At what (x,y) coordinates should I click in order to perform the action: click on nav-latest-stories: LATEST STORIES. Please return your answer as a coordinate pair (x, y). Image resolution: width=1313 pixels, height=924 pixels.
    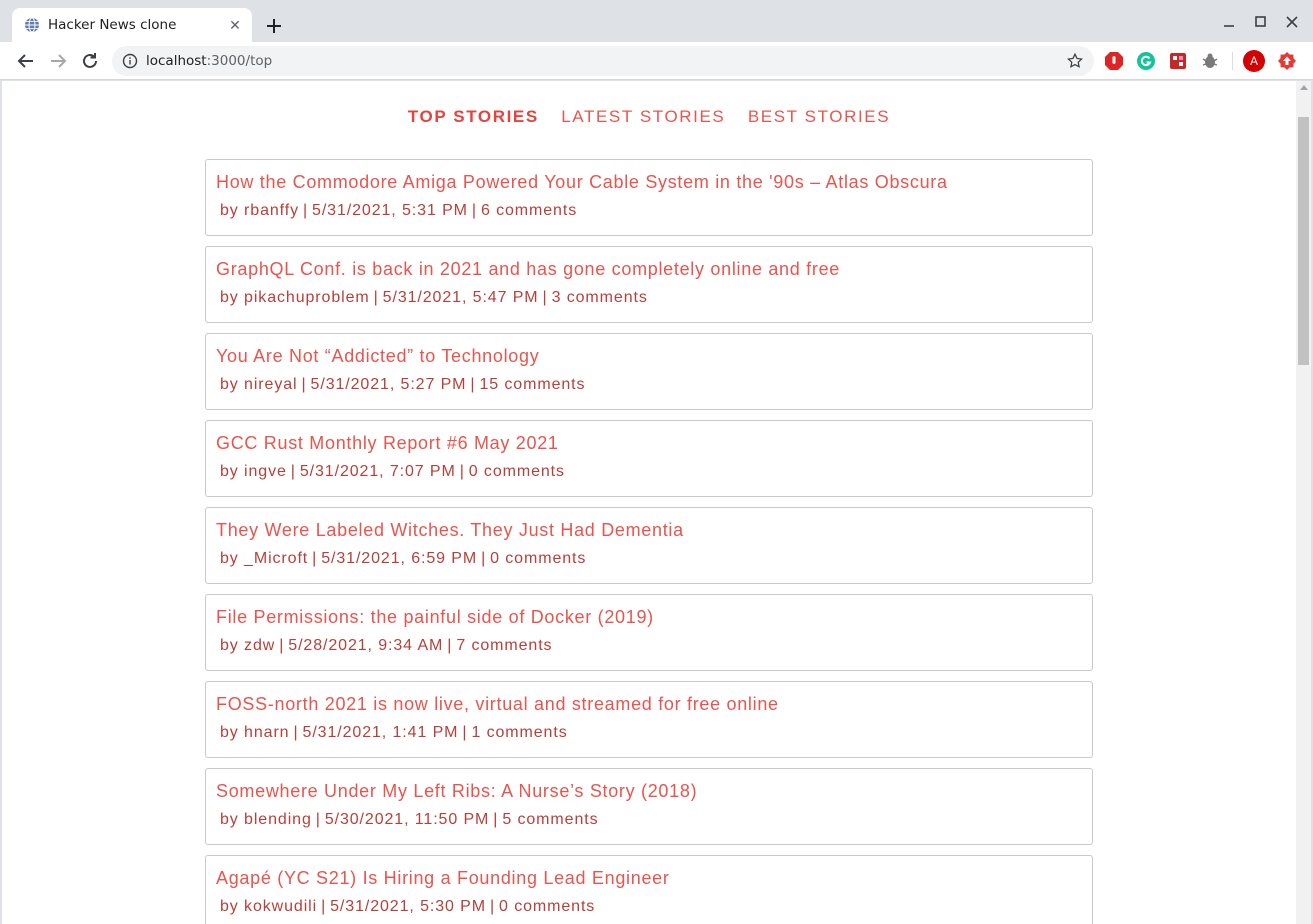
    Looking at the image, I should click on (643, 117).